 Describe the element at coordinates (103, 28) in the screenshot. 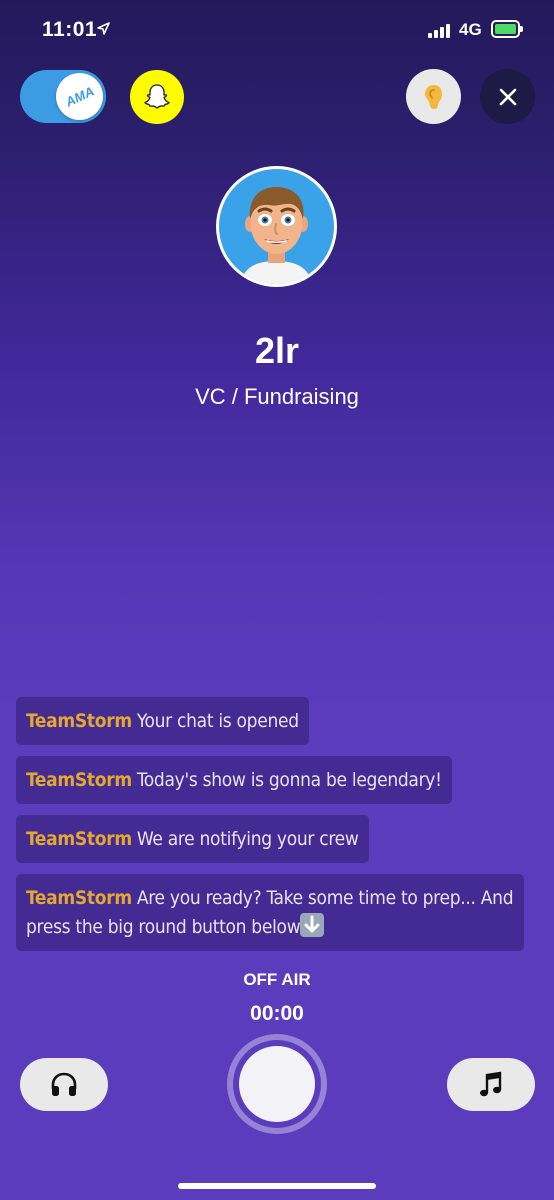

I see `location-arrow-icon` at that location.